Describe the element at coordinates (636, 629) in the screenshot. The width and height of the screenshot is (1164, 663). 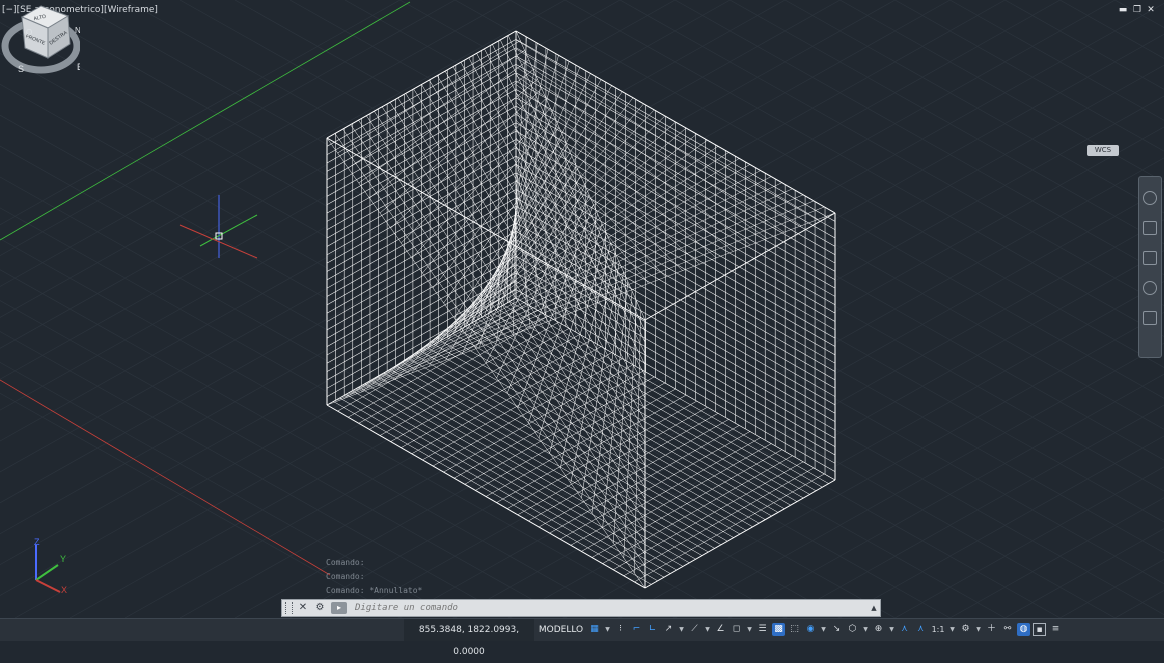
I see `infer-constraints-icon: ⌐` at that location.